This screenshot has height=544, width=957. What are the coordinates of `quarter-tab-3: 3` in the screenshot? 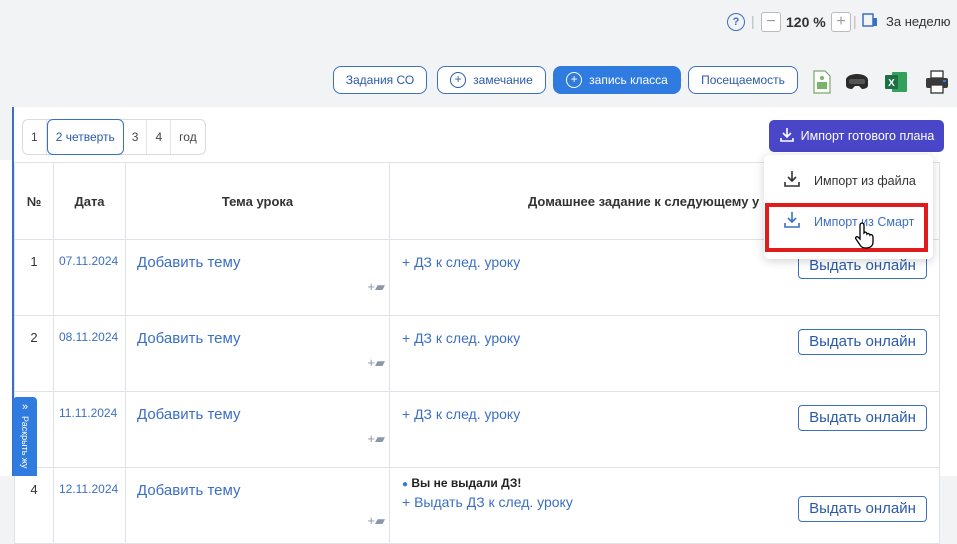 It's located at (136, 137).